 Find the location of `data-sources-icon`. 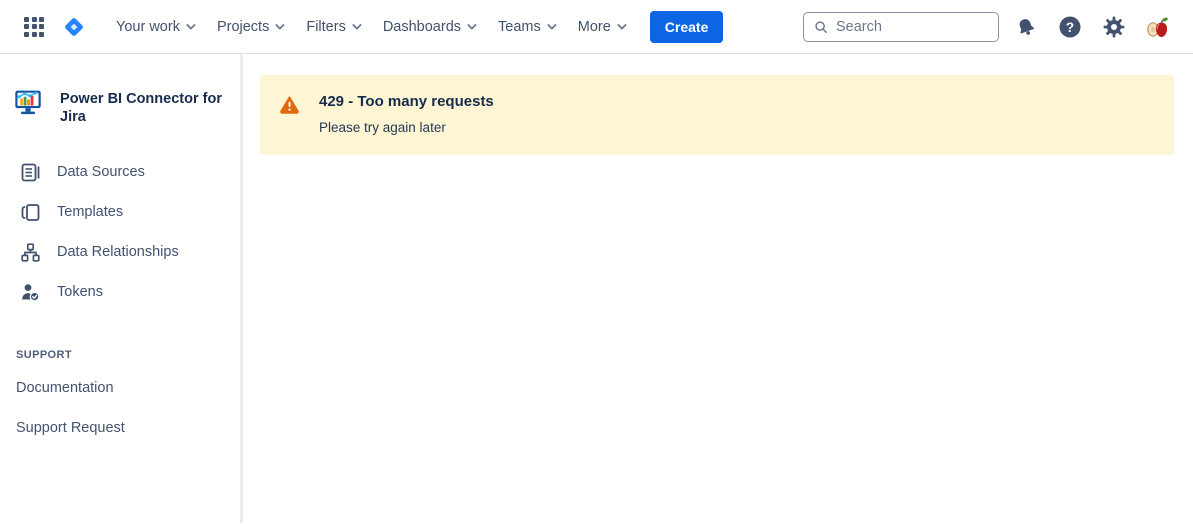

data-sources-icon is located at coordinates (30, 172).